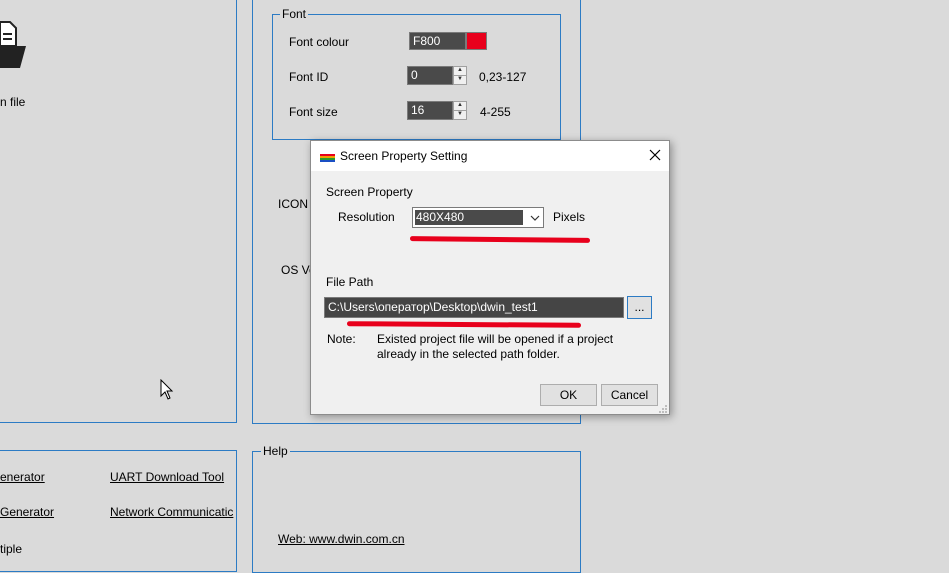  Describe the element at coordinates (350, 282) in the screenshot. I see `file-path-label: File Path` at that location.